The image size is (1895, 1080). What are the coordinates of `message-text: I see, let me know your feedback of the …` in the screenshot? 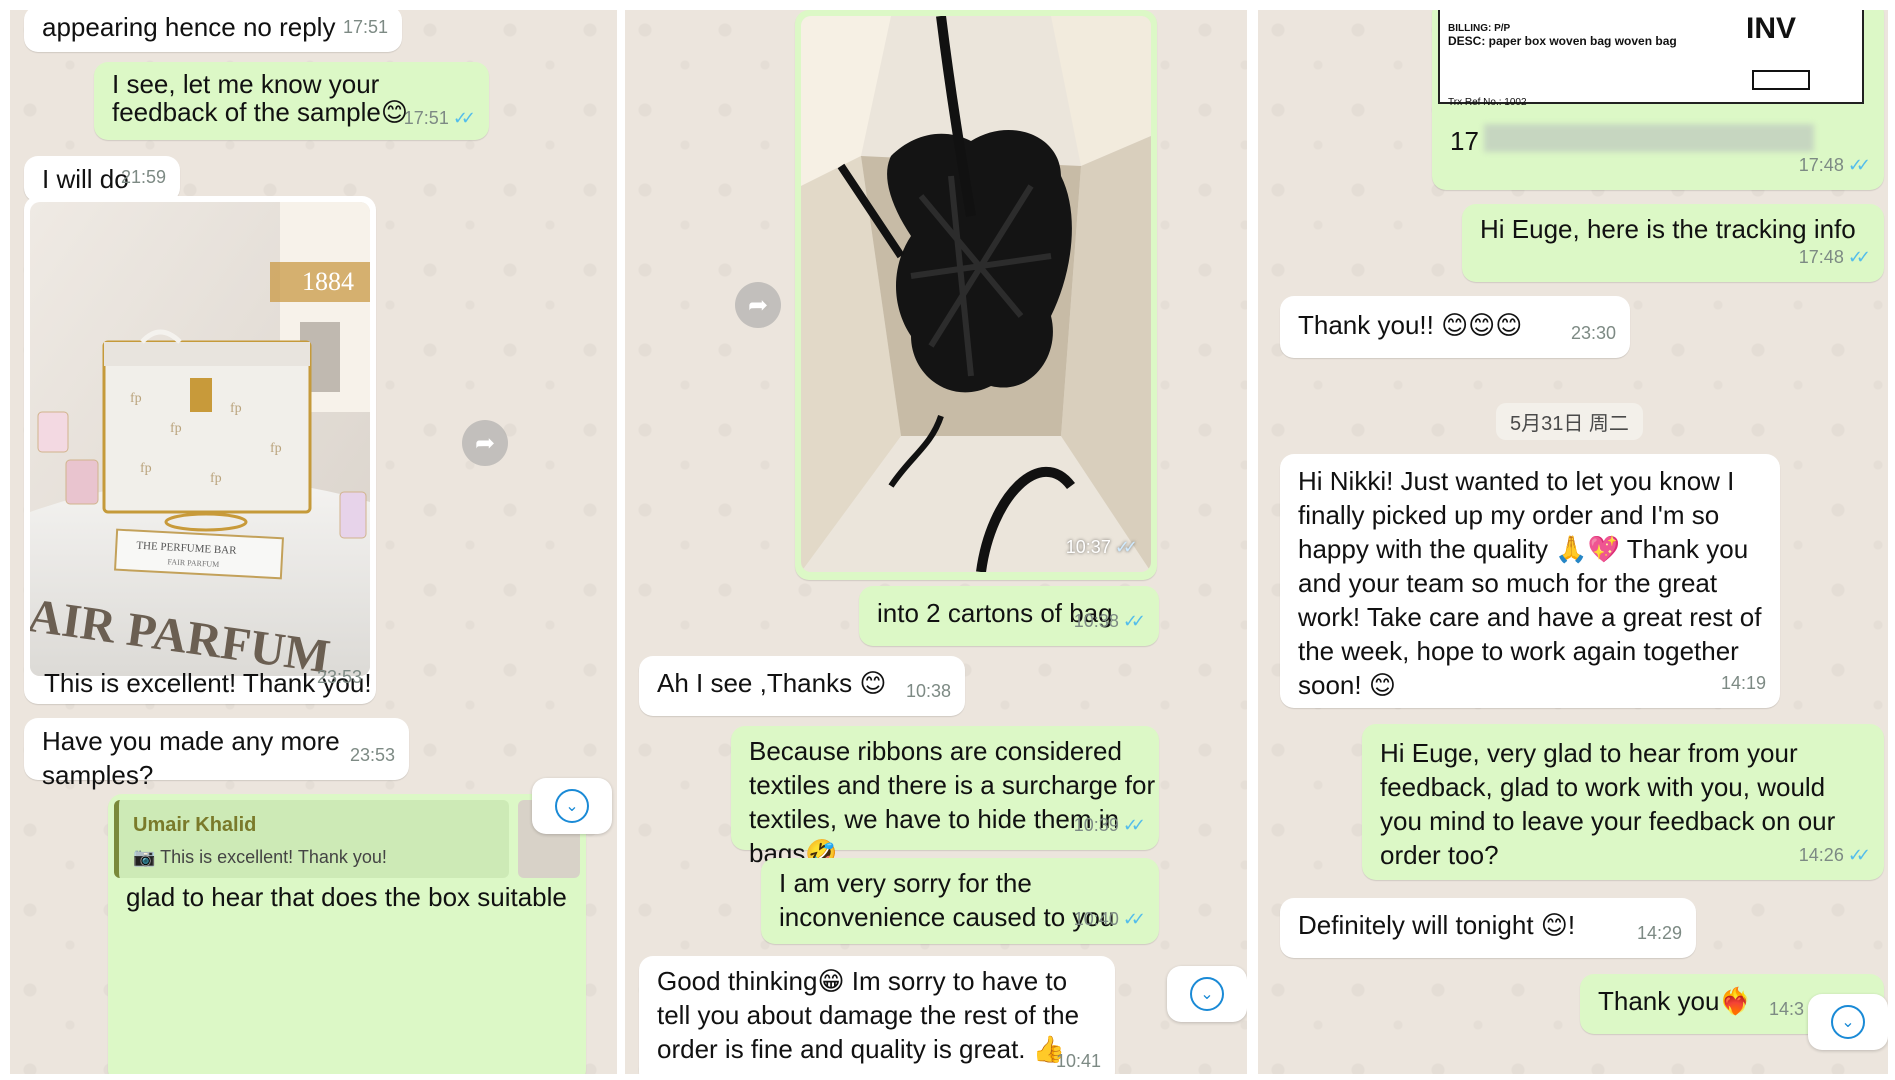 It's located at (260, 98).